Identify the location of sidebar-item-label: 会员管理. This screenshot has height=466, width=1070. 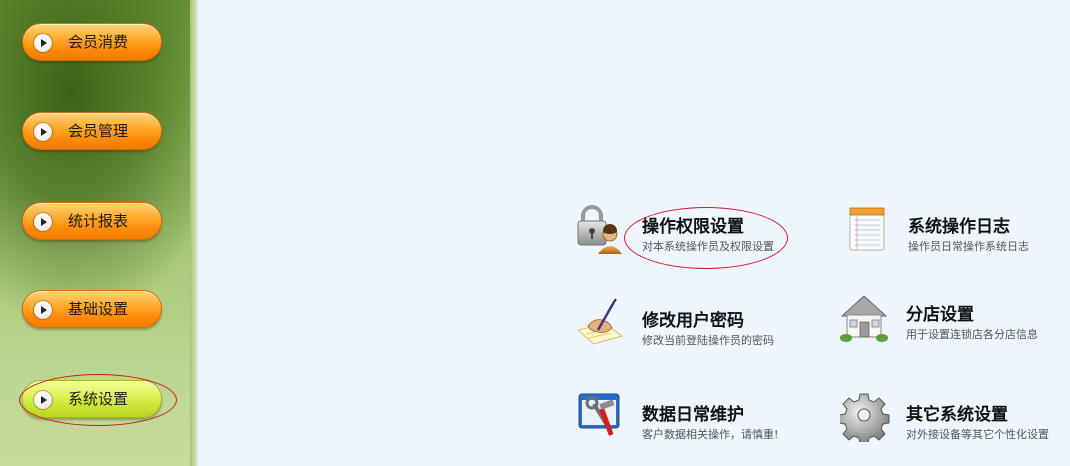
(98, 131).